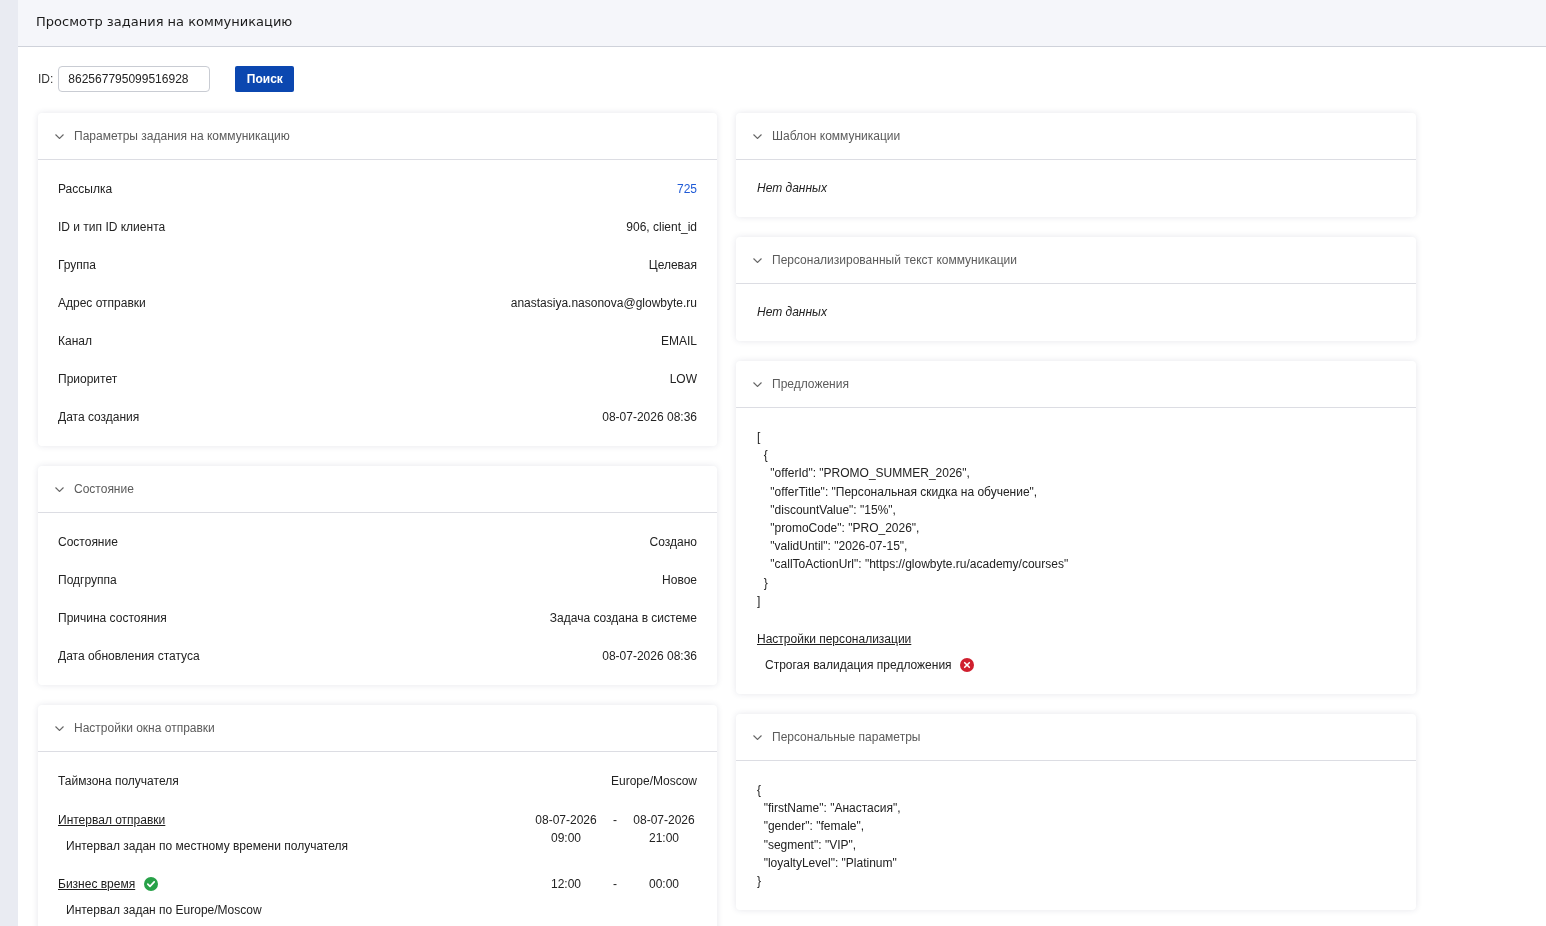 Image resolution: width=1546 pixels, height=926 pixels. Describe the element at coordinates (566, 884) in the screenshot. I see `interval-start: 12:00` at that location.